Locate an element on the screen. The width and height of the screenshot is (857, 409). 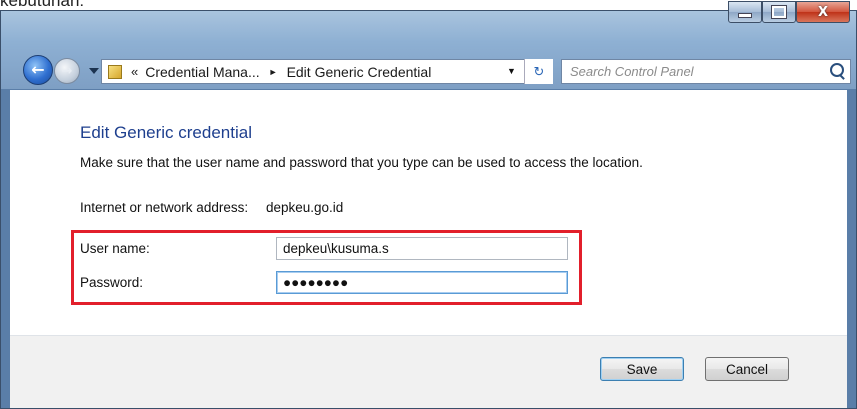
maximize-icon is located at coordinates (779, 12).